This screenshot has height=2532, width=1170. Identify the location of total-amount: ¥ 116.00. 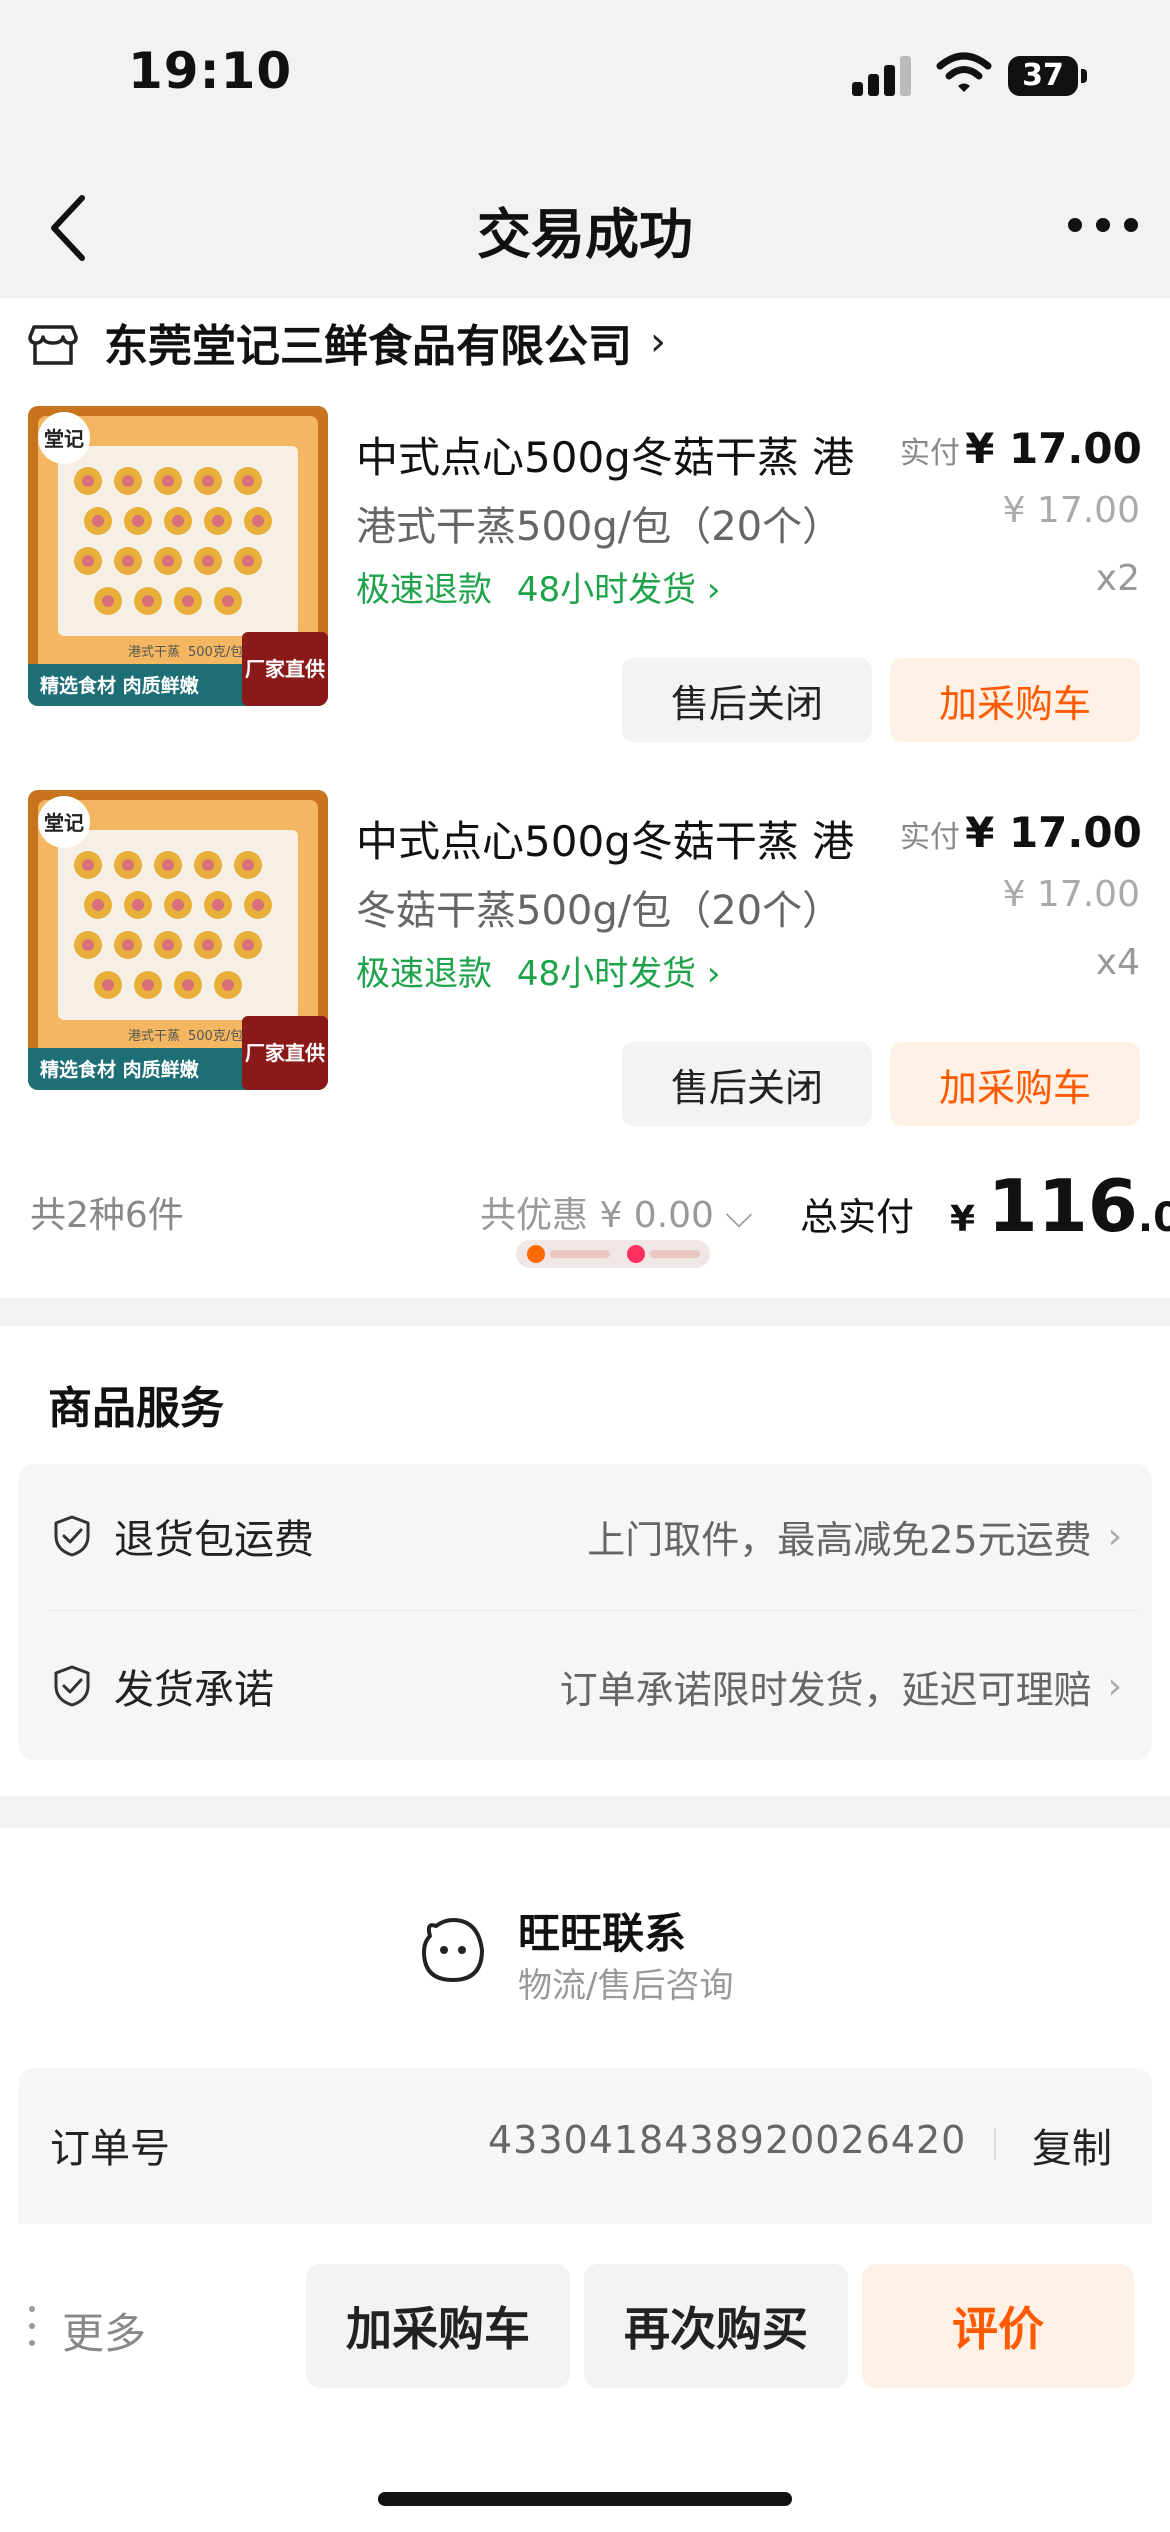
(1060, 1206).